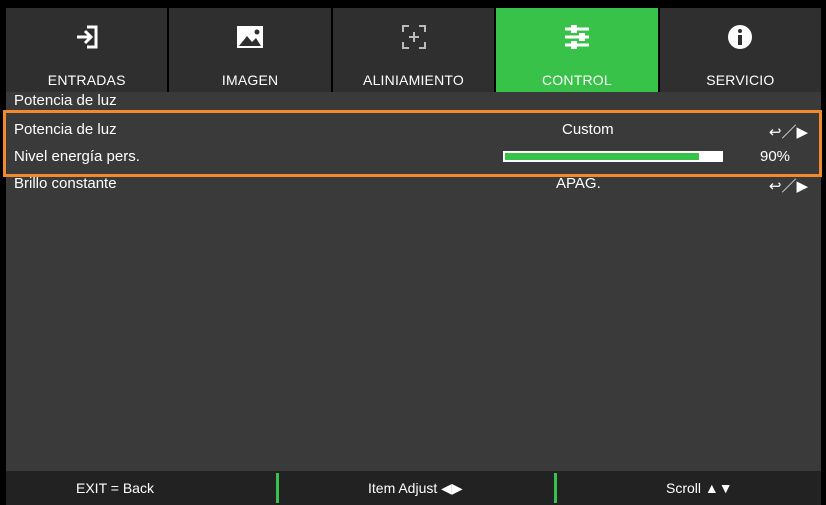 The height and width of the screenshot is (505, 826). I want to click on footer-bar: EXIT = Back Item Adjust ◀▶ Scroll ▲▼, so click(413, 488).